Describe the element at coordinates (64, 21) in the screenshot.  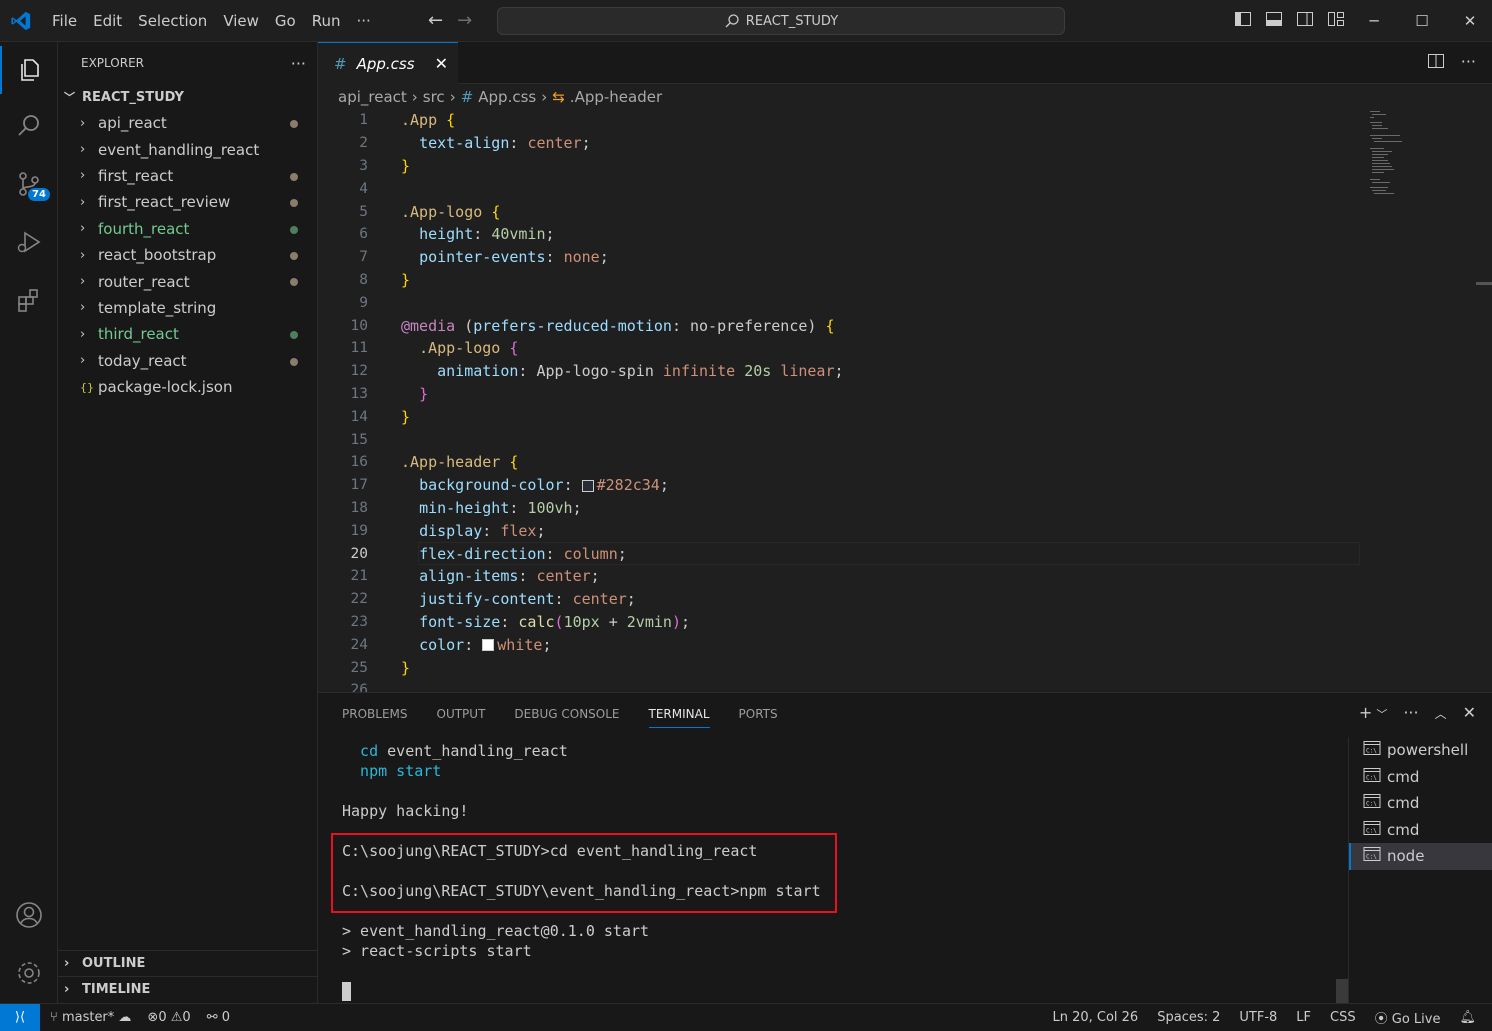
I see `menu-file: File` at that location.